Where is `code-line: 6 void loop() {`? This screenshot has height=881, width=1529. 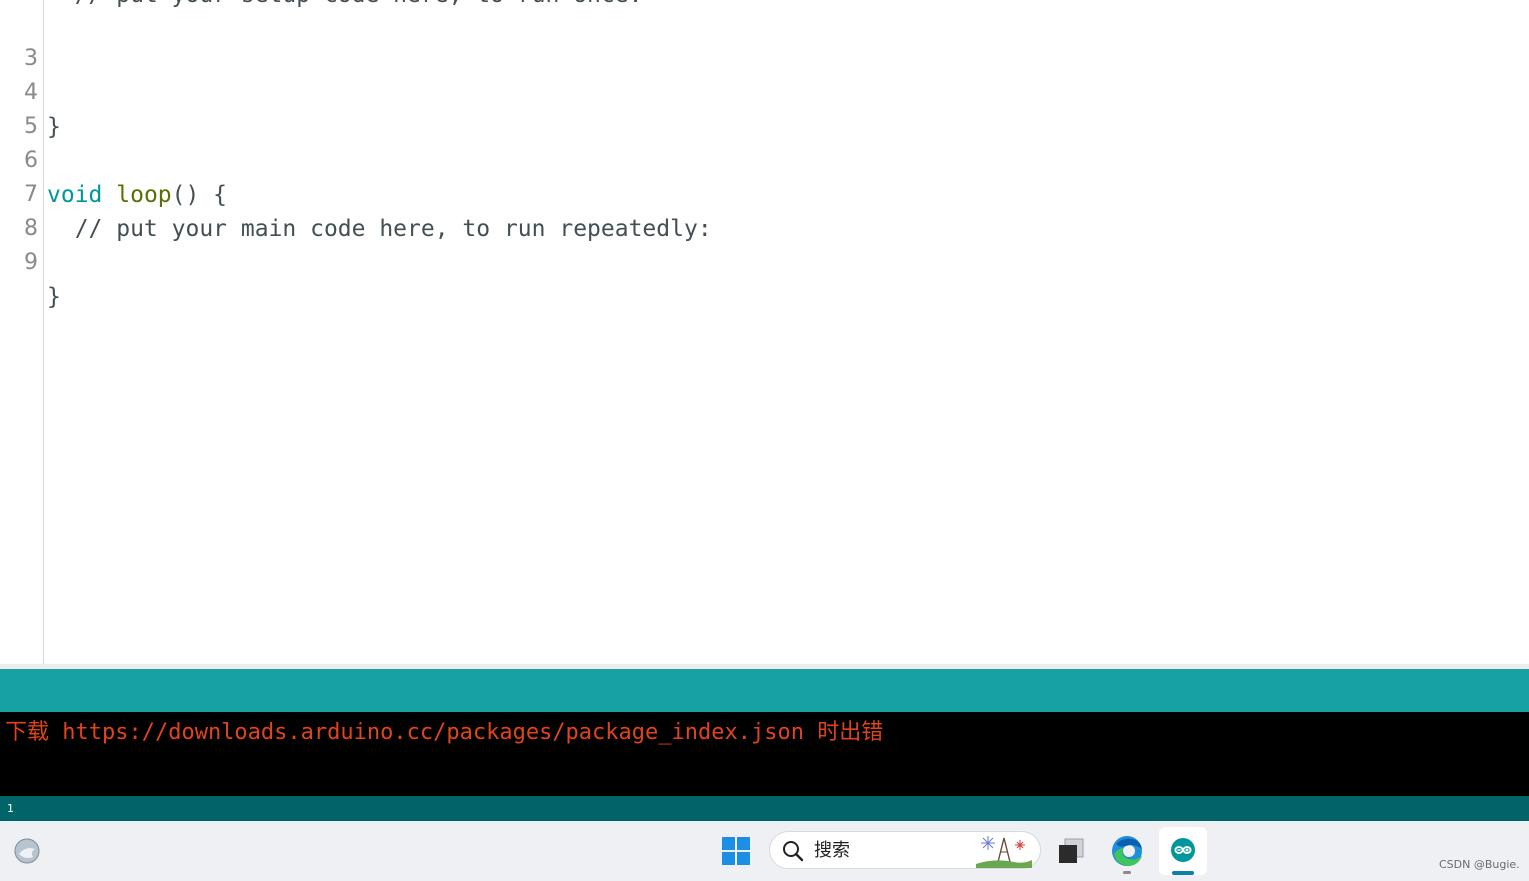 code-line: 6 void loop() { is located at coordinates (764, 159).